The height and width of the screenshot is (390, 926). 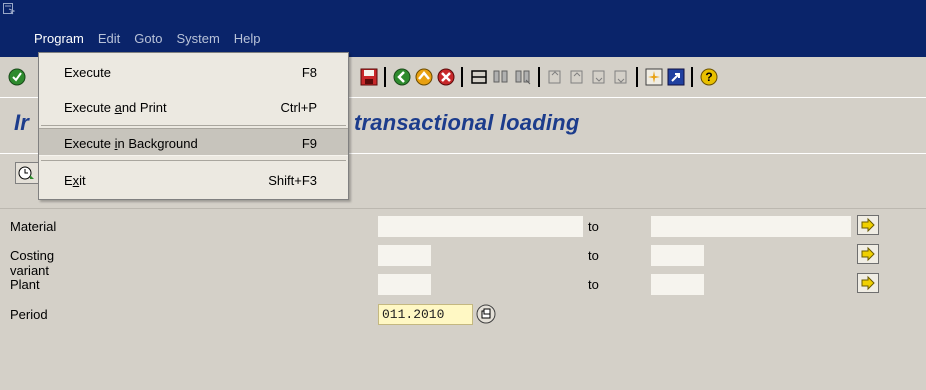 What do you see at coordinates (404, 255) in the screenshot?
I see `costing-variant-from-input` at bounding box center [404, 255].